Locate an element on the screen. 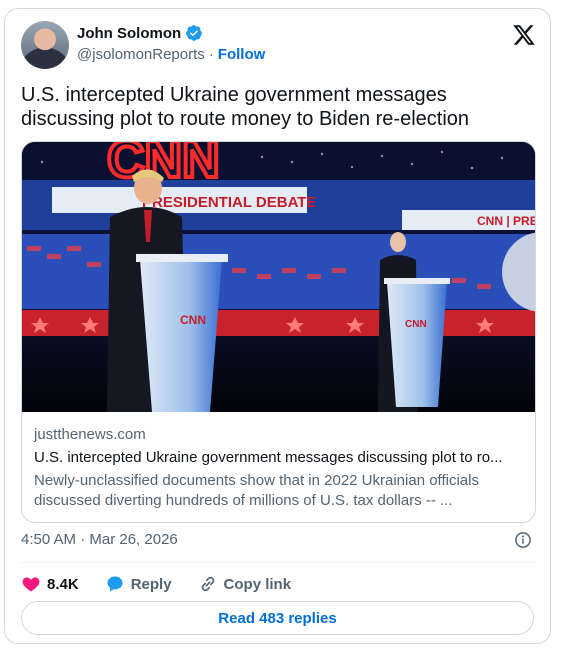  author-handle-row: @jsolomonReports · Follow is located at coordinates (171, 54).